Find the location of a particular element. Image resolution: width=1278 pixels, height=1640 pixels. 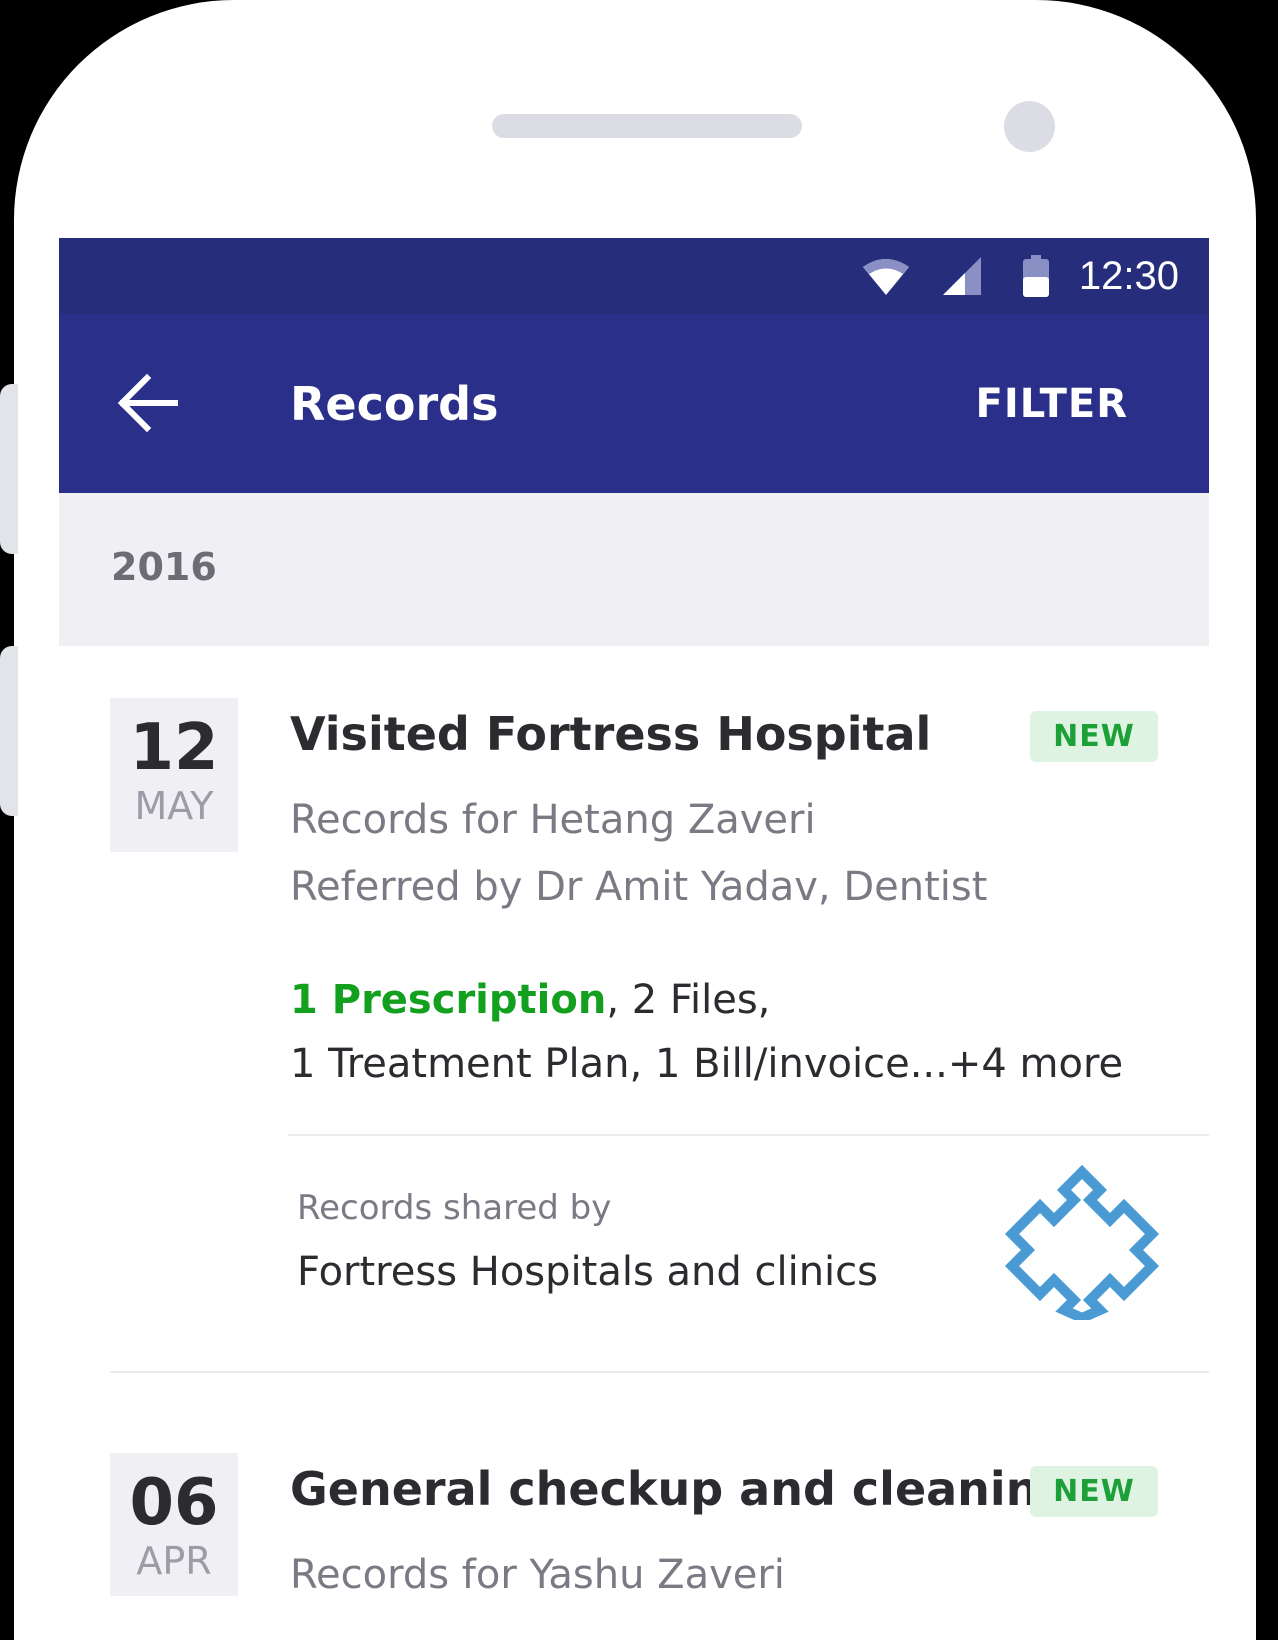

record-title: Visited Fortress Hospital is located at coordinates (610, 734).